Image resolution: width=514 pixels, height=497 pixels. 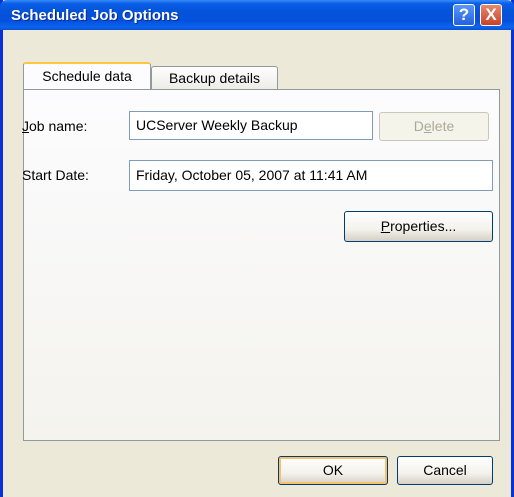 I want to click on btn-mnemonic: P, so click(x=385, y=226).